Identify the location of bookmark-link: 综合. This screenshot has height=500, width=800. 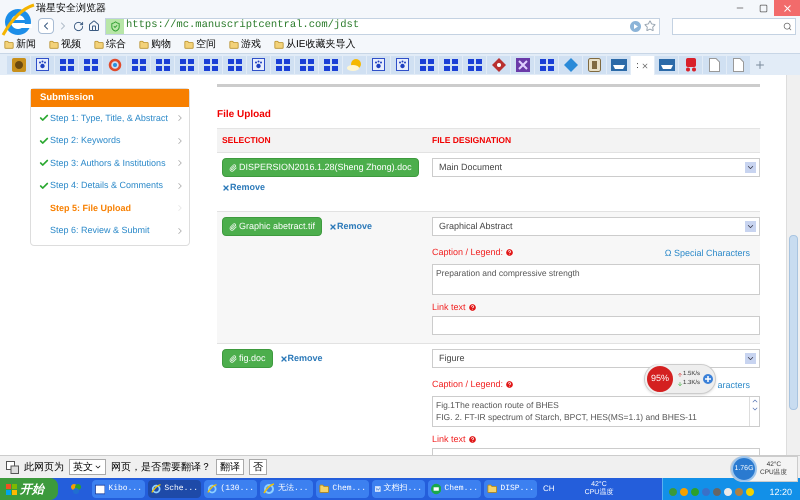
(116, 44).